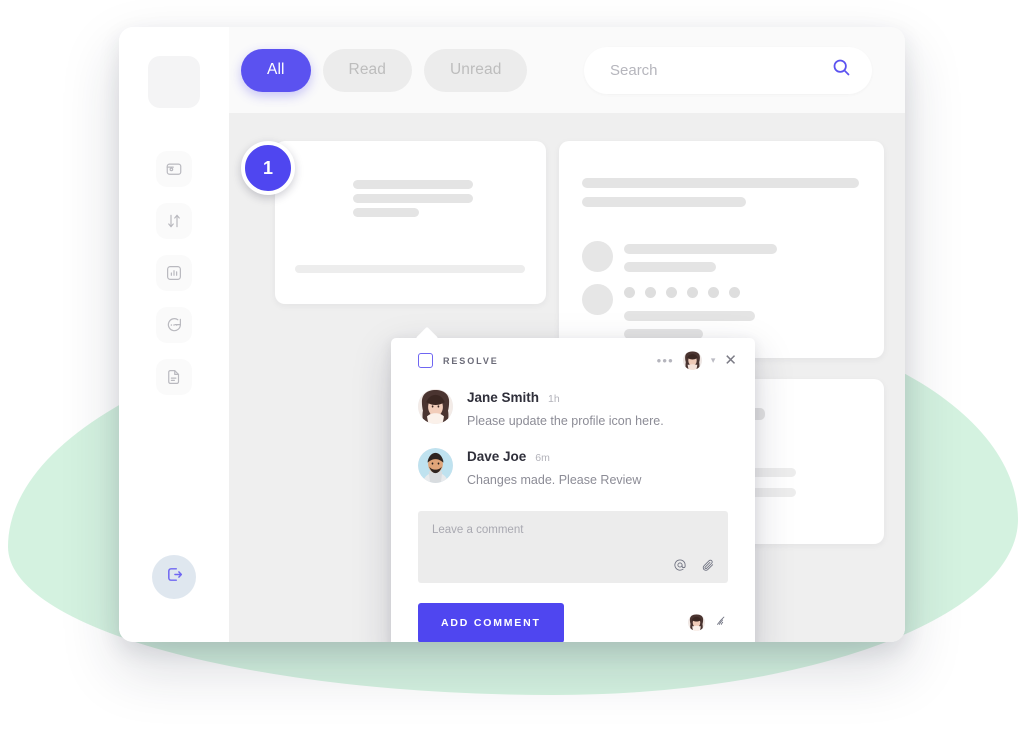  What do you see at coordinates (692, 360) in the screenshot?
I see `avatar` at bounding box center [692, 360].